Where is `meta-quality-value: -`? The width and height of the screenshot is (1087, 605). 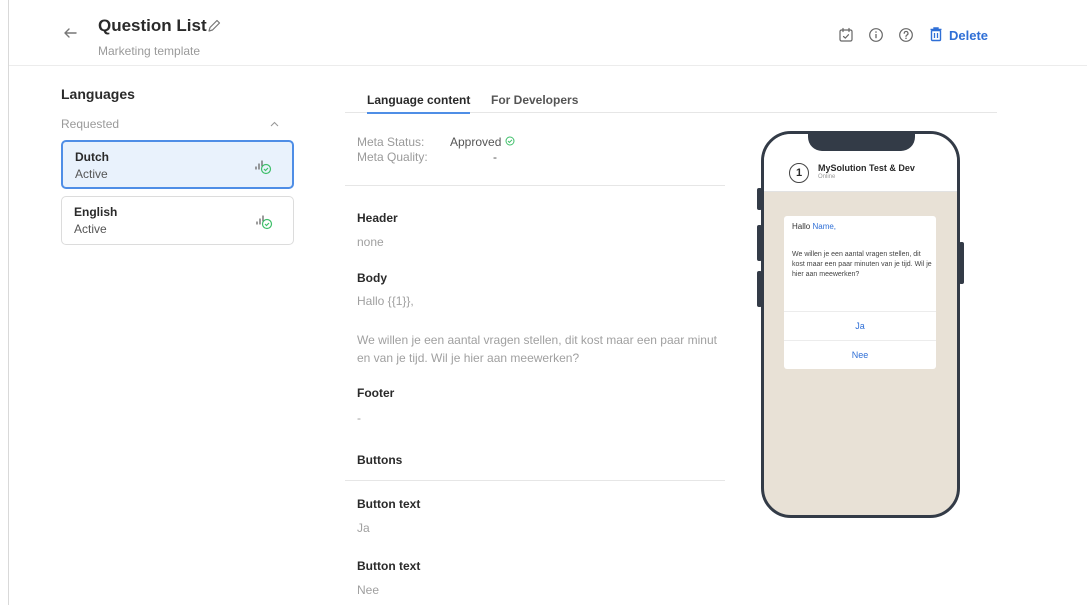
meta-quality-value: - is located at coordinates (495, 157).